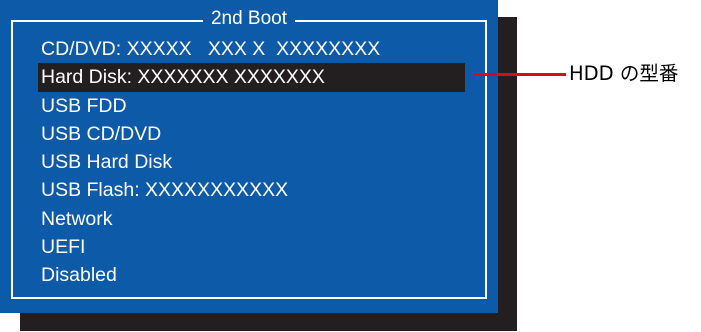 This screenshot has width=701, height=332. What do you see at coordinates (251, 247) in the screenshot?
I see `boot-option-uefi: UEFI` at bounding box center [251, 247].